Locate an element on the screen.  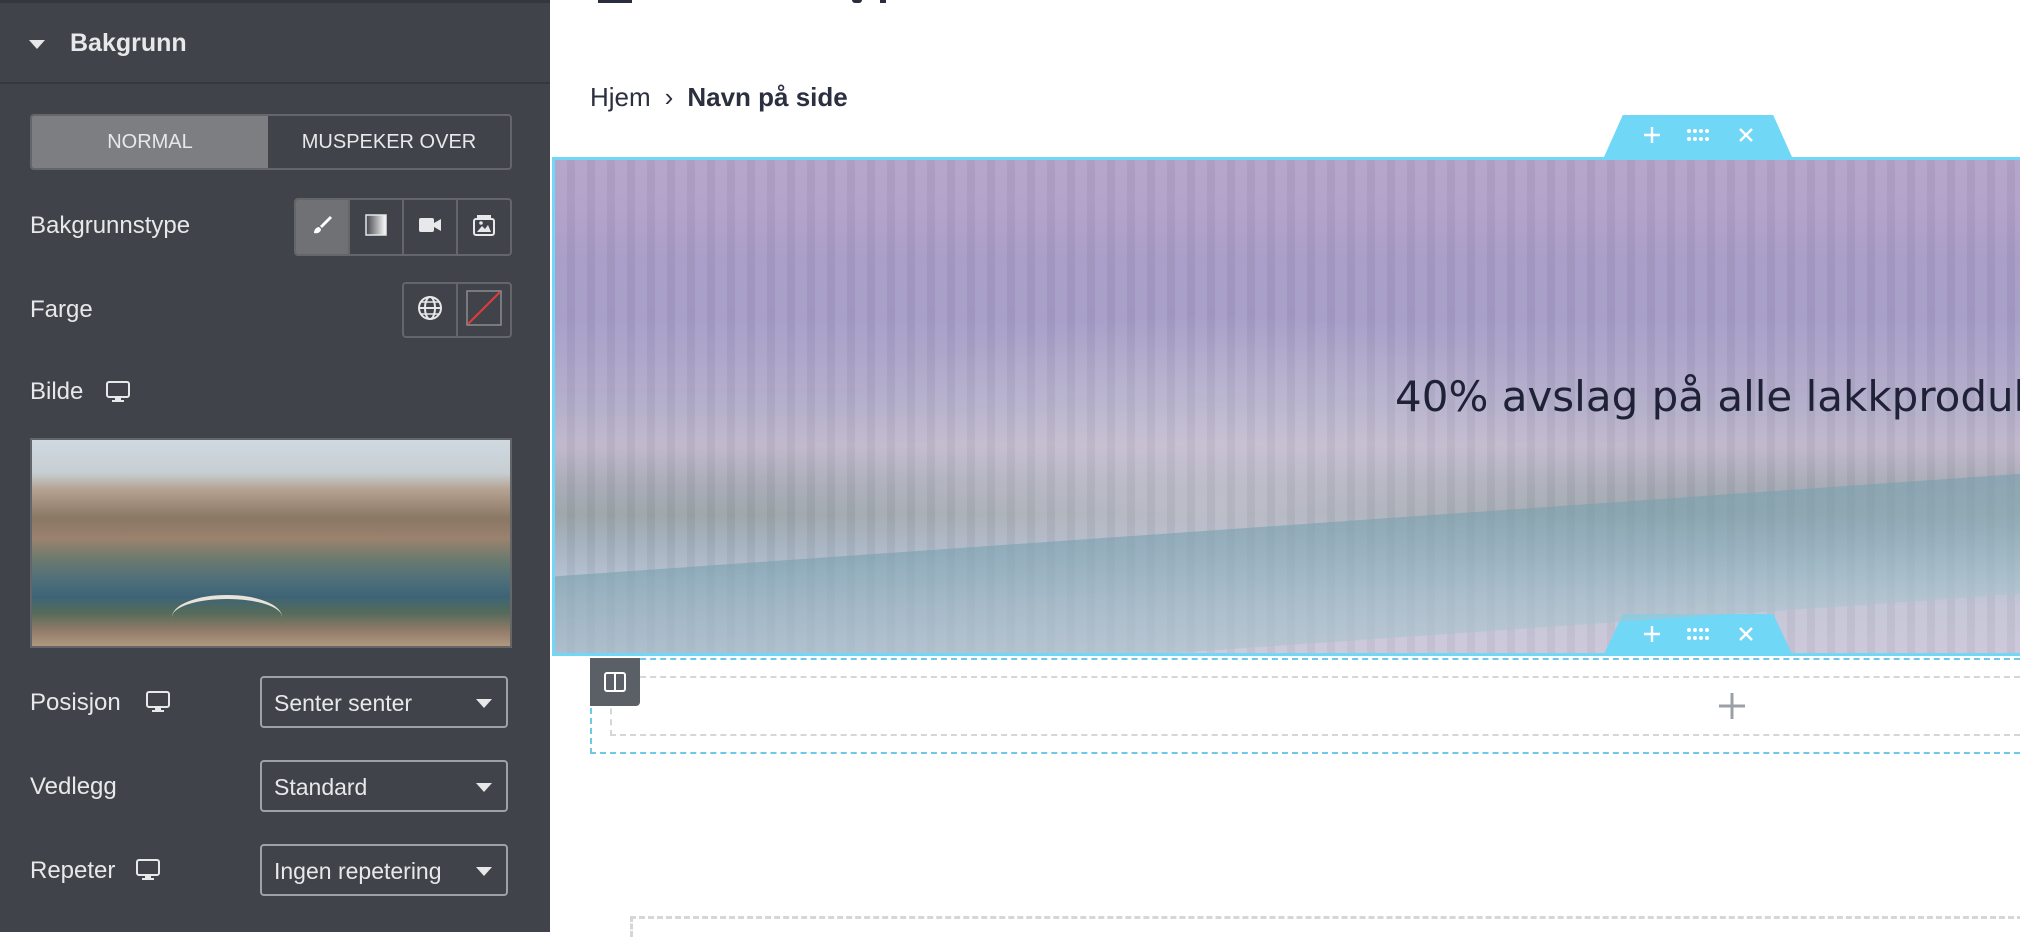
tab-normal: NORMAL is located at coordinates (150, 142).